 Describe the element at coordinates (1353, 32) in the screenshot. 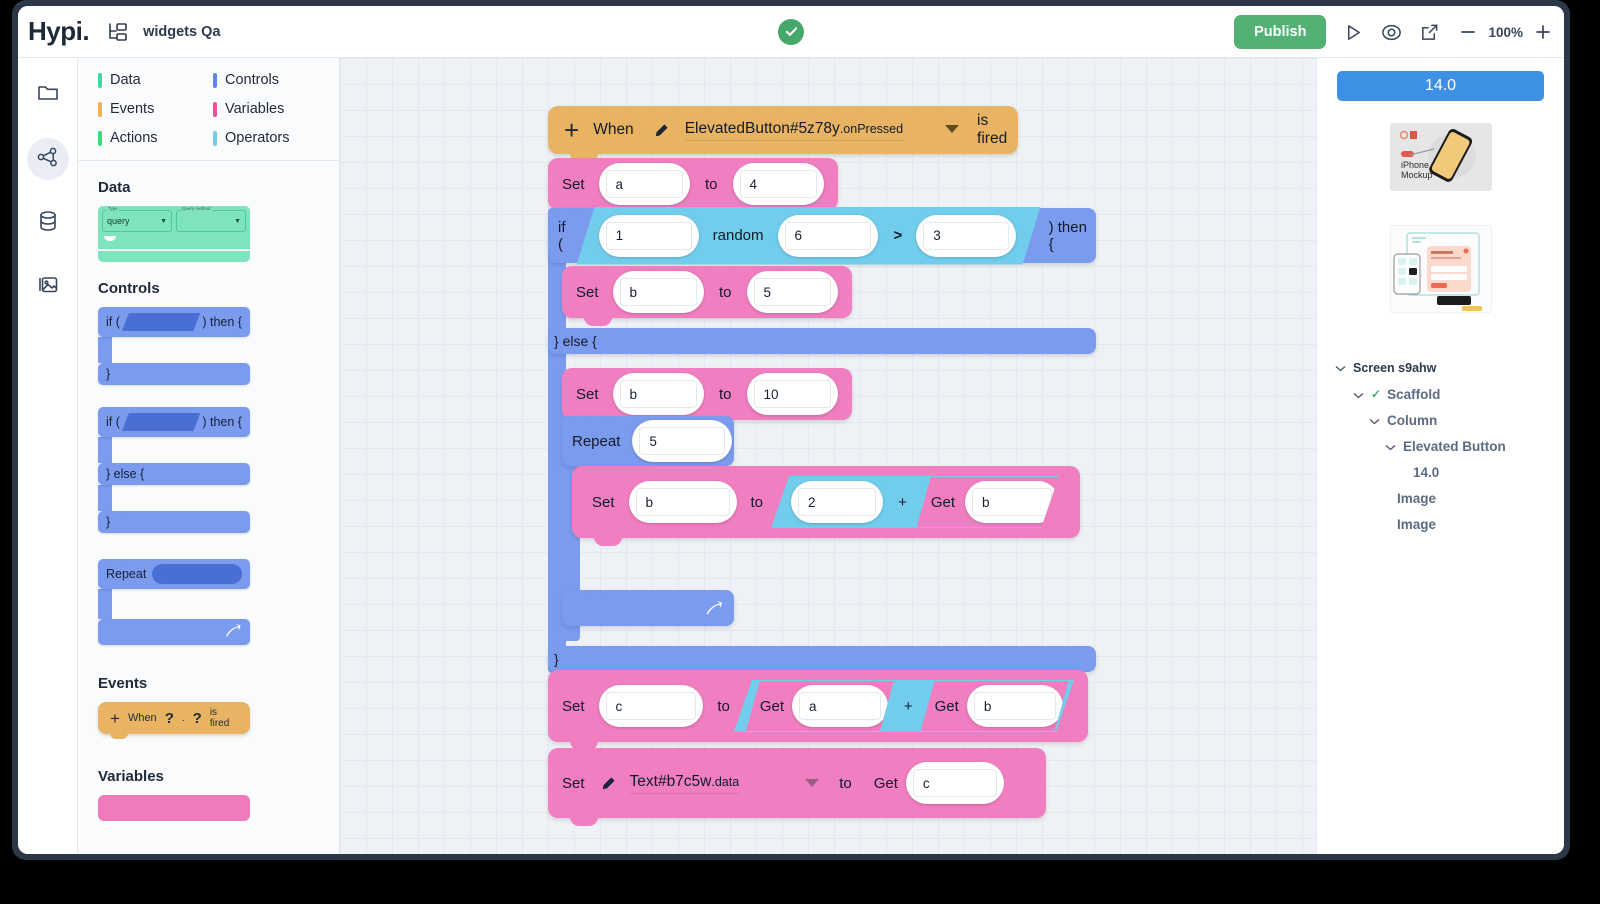

I see `play-icon` at that location.